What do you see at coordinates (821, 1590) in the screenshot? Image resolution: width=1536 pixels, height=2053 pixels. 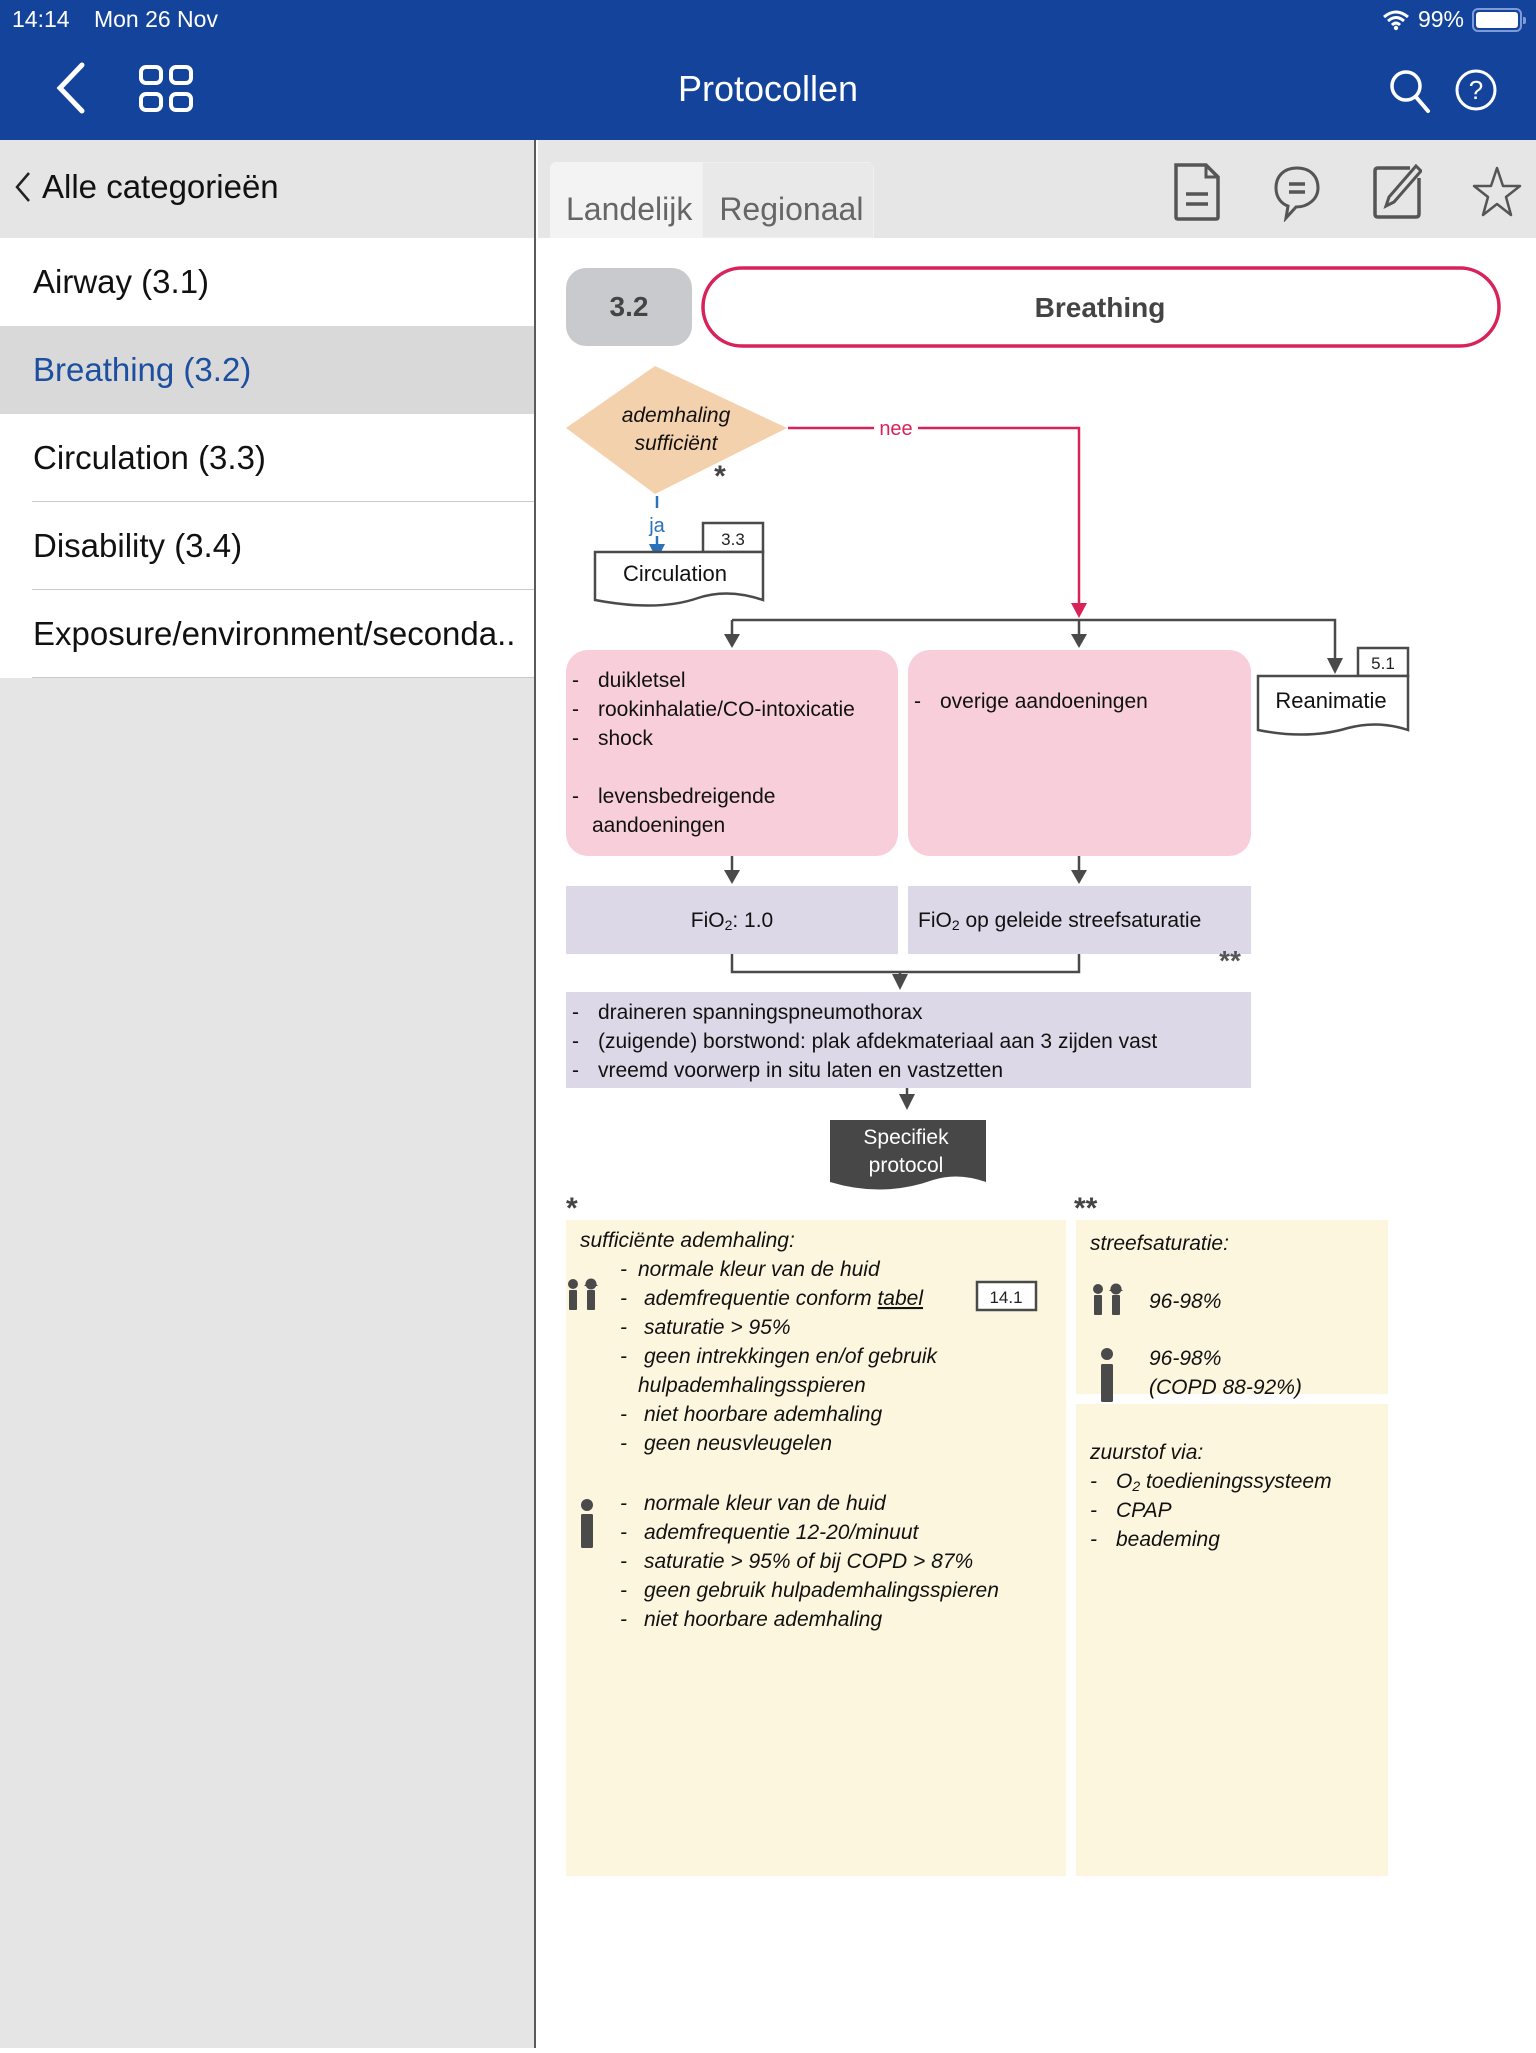 I see `note1-adult-item: geen gebruik hulpademhalingsspieren` at bounding box center [821, 1590].